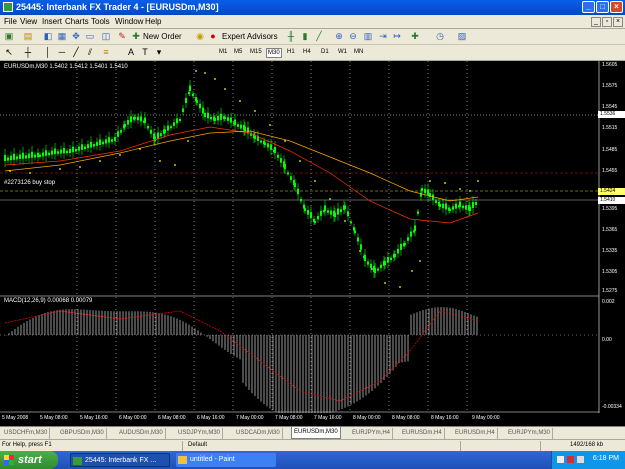 Image resolution: width=625 pixels, height=469 pixels. Describe the element at coordinates (316, 433) in the screenshot. I see `tab-eurusd-m30: EURUSDm,M30` at that location.